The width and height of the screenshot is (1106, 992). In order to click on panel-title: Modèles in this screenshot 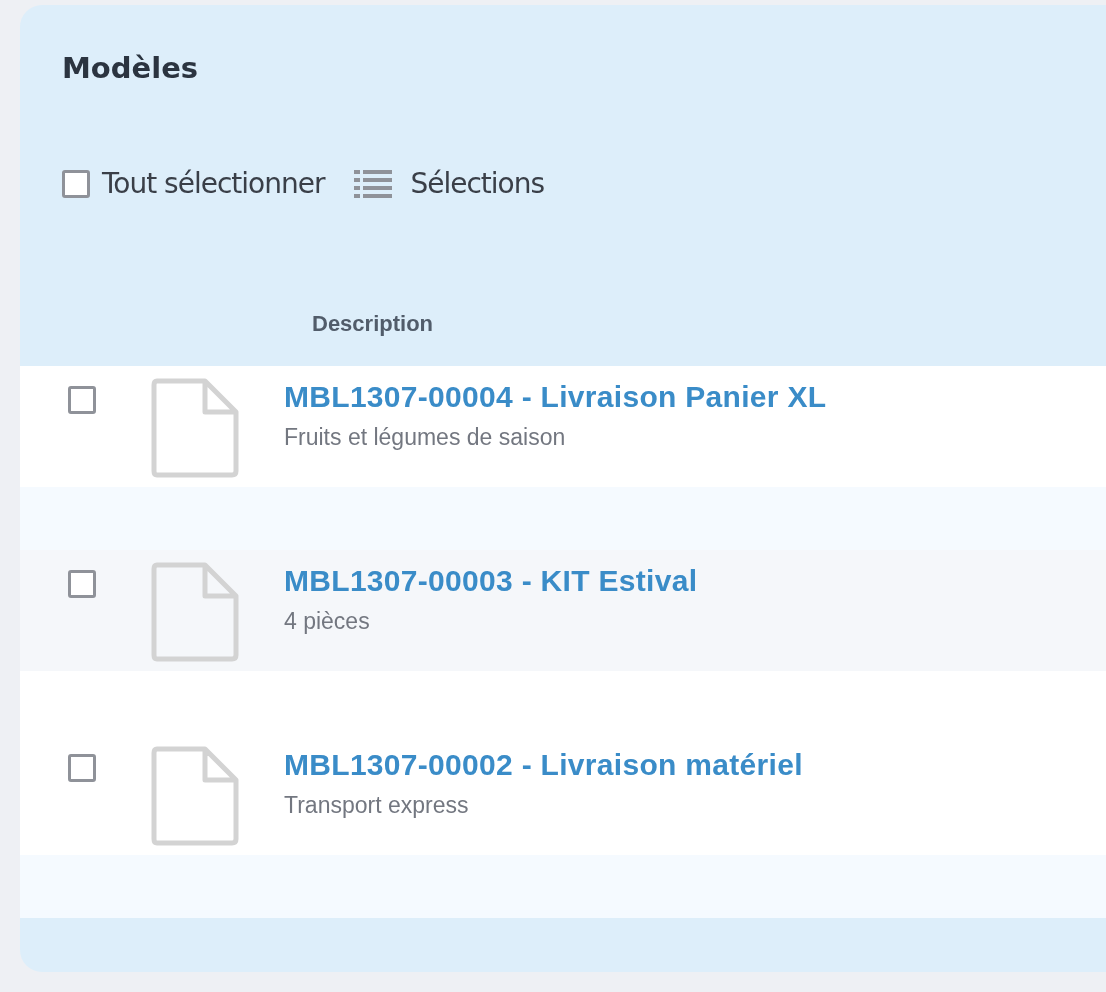, I will do `click(131, 68)`.